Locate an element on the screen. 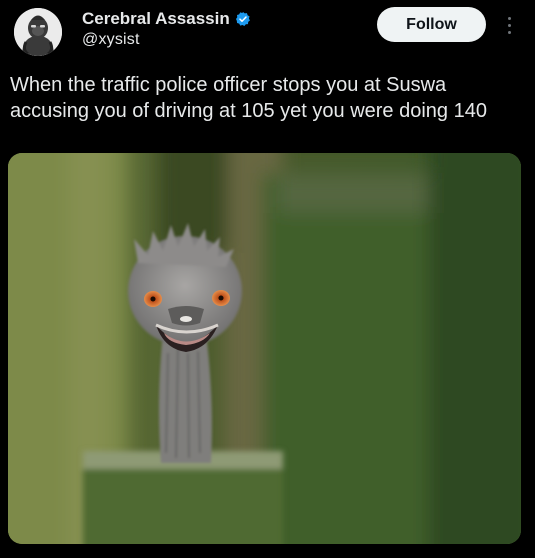  gorilla-avatar-icon is located at coordinates (38, 32).